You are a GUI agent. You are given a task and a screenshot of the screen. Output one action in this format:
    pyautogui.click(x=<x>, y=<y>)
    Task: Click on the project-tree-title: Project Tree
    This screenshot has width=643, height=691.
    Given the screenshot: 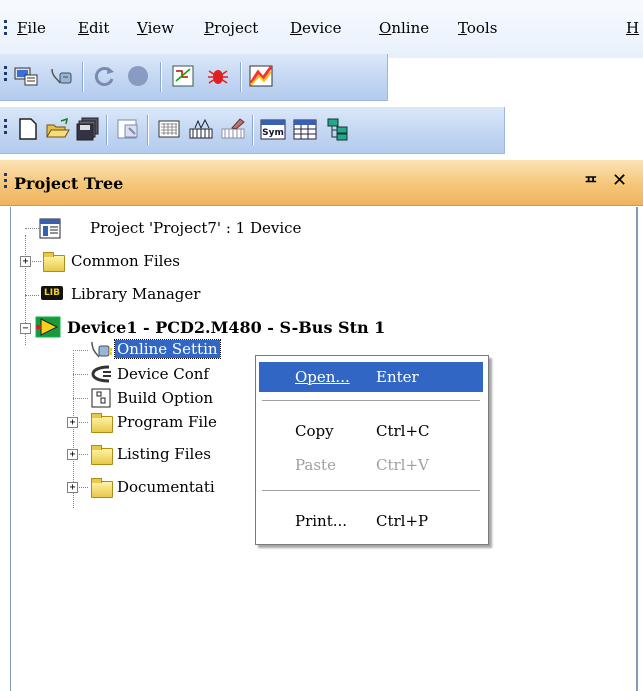 What is the action you would take?
    pyautogui.click(x=69, y=183)
    